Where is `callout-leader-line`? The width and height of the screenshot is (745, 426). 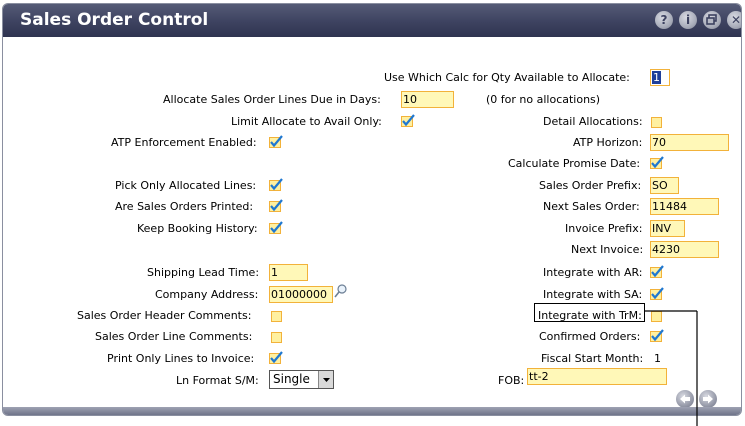
callout-leader-line is located at coordinates (671, 368).